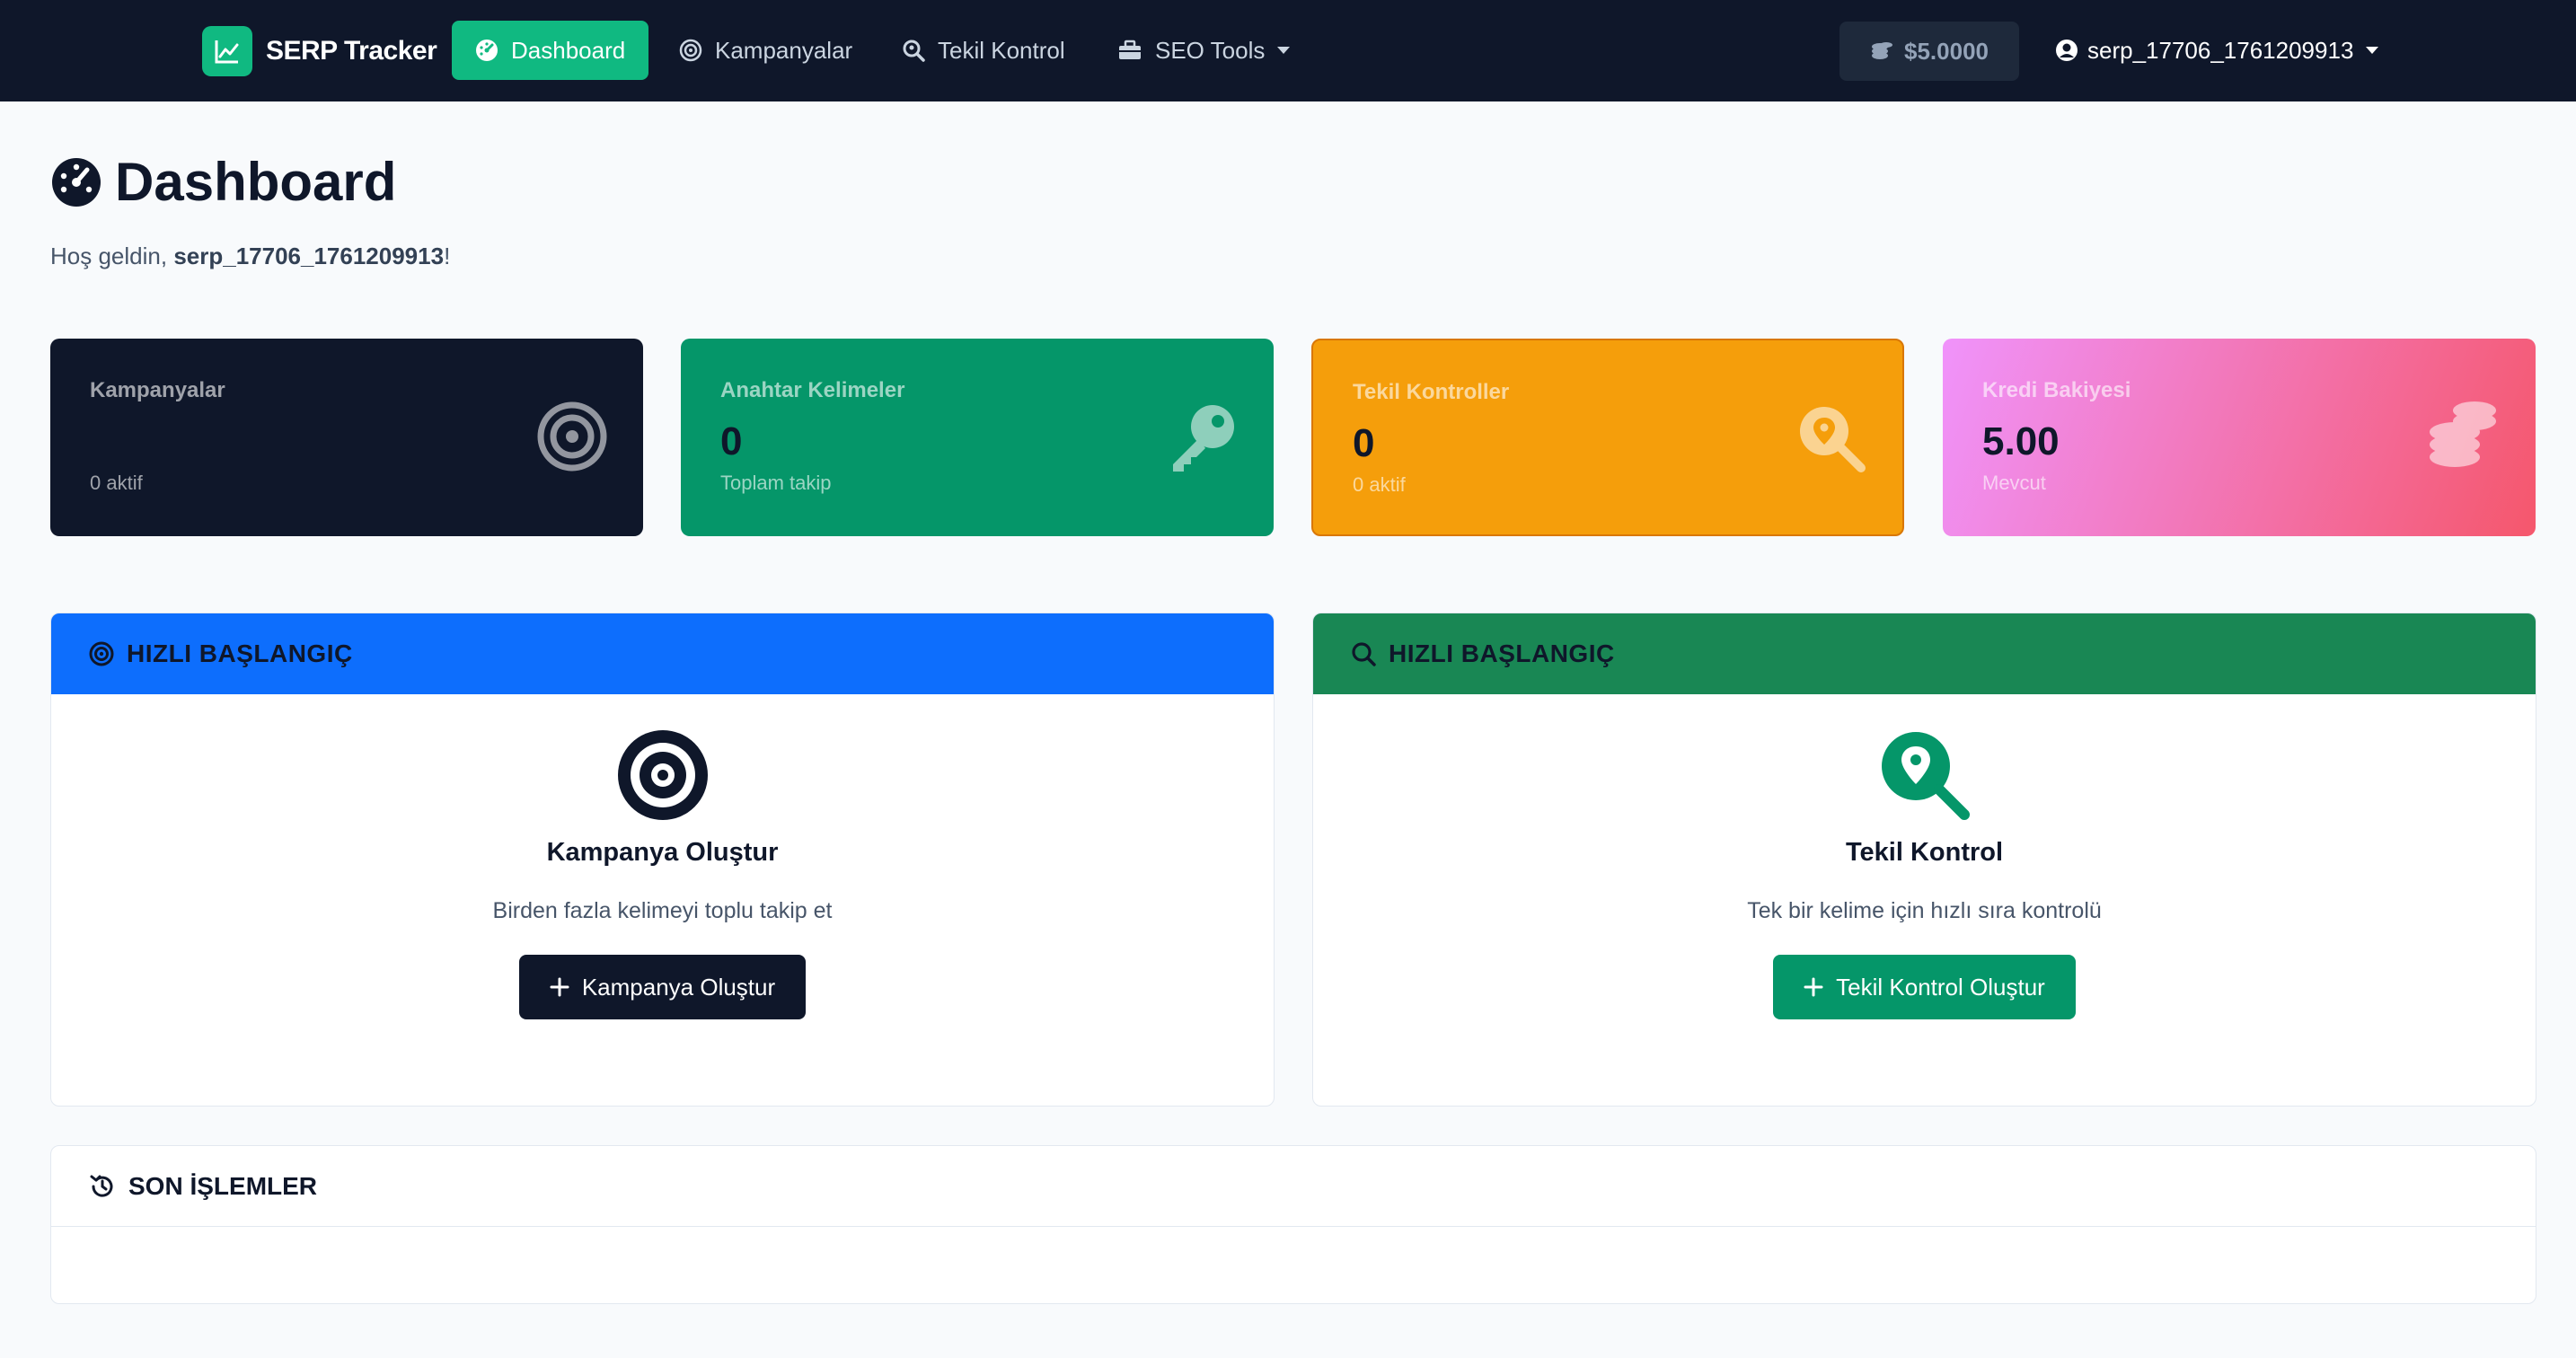  Describe the element at coordinates (1607, 438) in the screenshot. I see `stat-card-tekil-kontroller: Tekil Kontroller 0 0 aktif` at that location.